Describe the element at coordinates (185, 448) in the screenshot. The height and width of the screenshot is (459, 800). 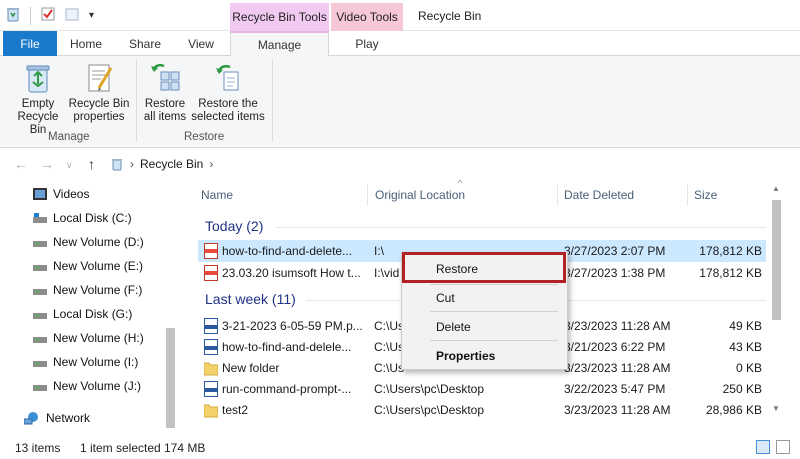
I see `status-size: 174 MB` at that location.